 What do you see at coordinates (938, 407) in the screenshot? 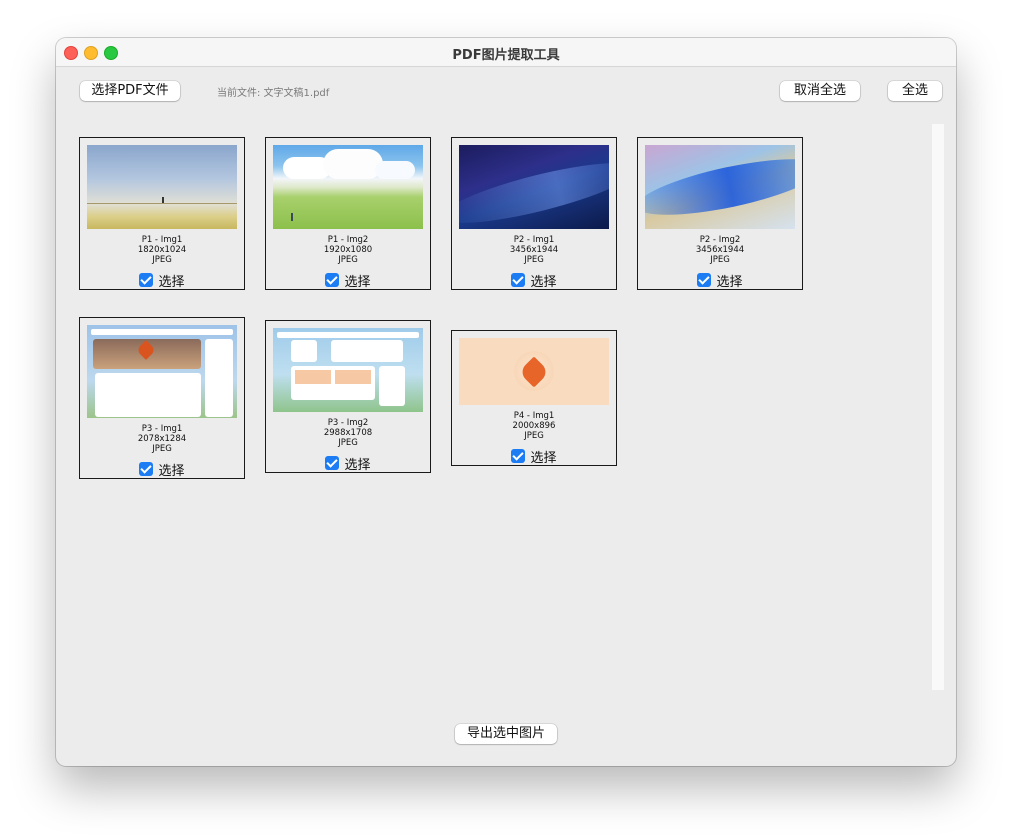
I see `vertical-scrollbar` at bounding box center [938, 407].